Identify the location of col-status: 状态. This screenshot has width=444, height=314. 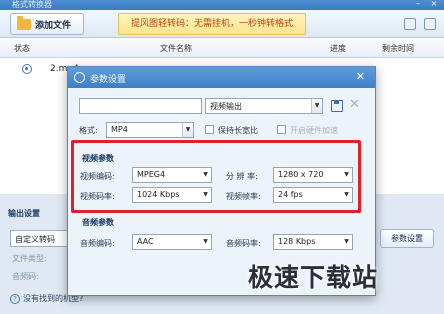
(22, 48).